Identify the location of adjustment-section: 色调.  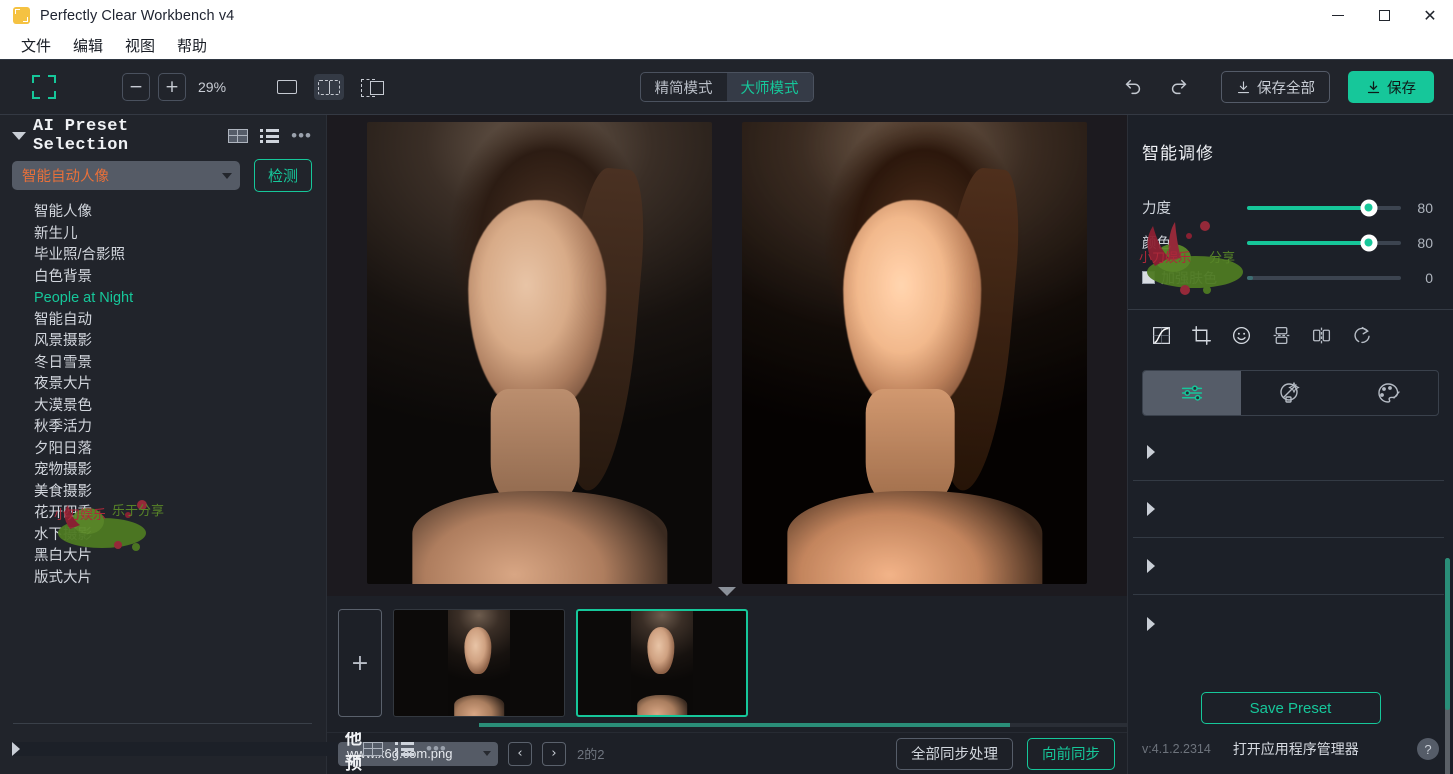
(1293, 452).